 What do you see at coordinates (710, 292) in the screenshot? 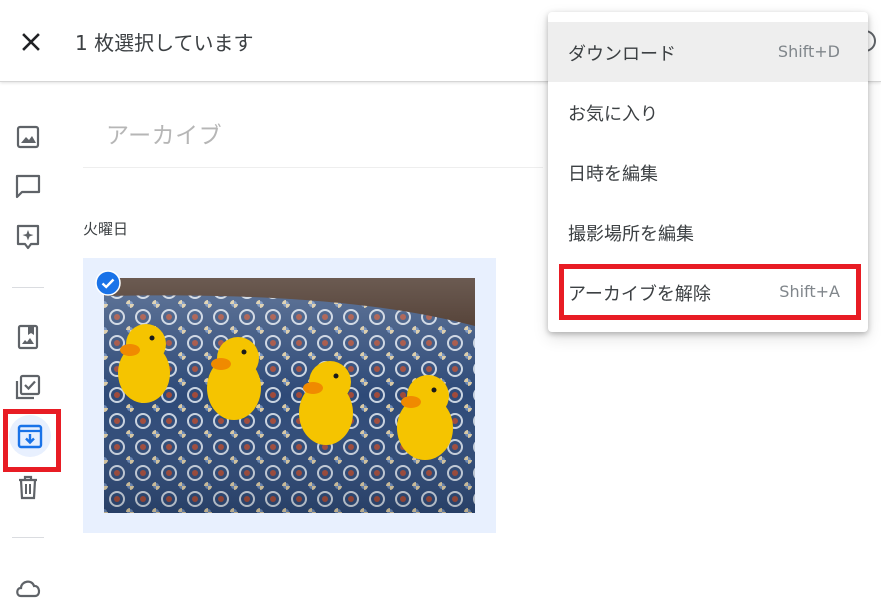
I see `unarchive-highlight-box` at bounding box center [710, 292].